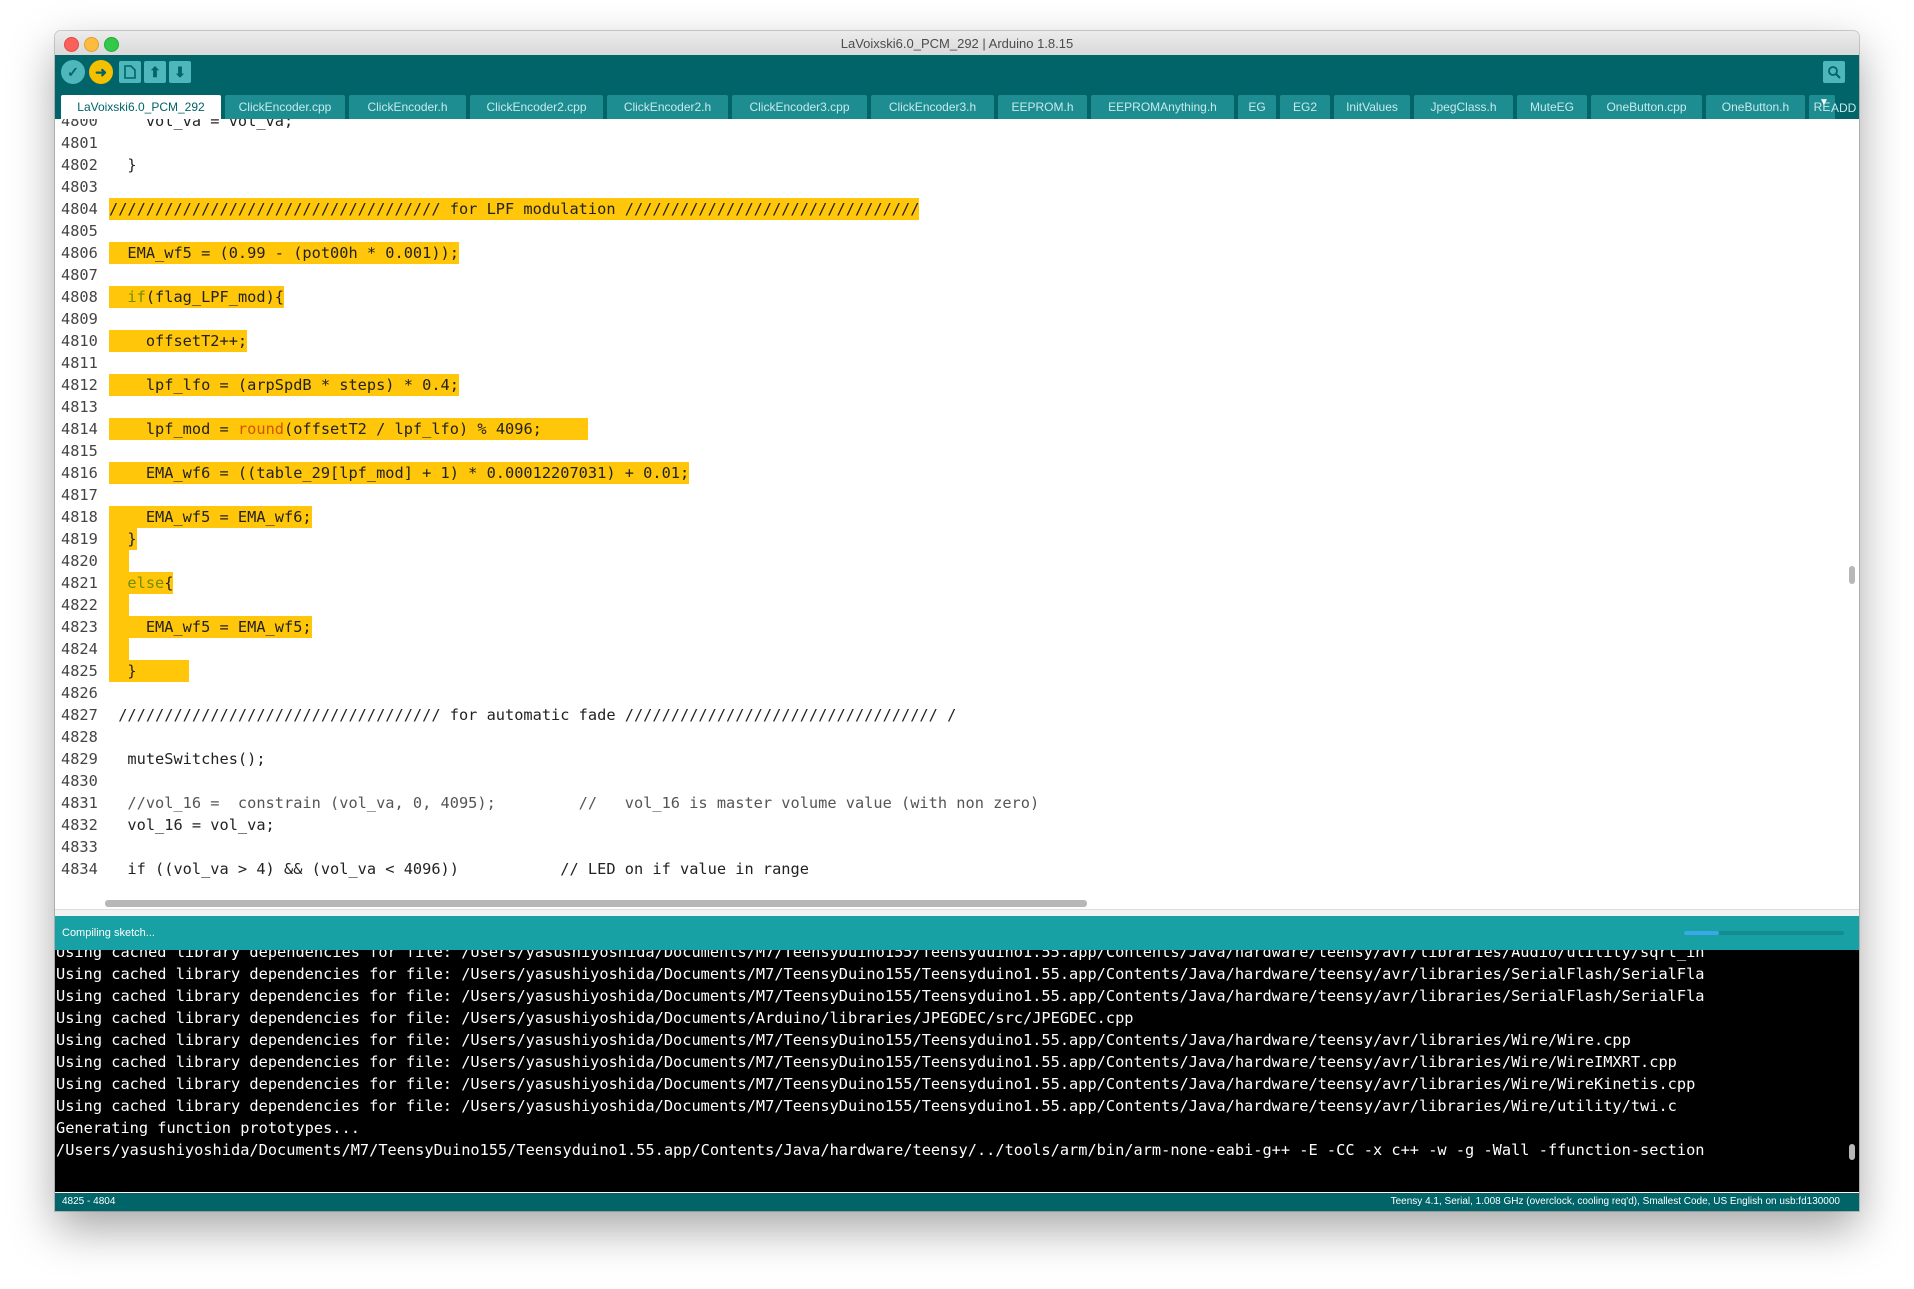 This screenshot has width=1914, height=1289. Describe the element at coordinates (79, 363) in the screenshot. I see `line-number: 4811` at that location.